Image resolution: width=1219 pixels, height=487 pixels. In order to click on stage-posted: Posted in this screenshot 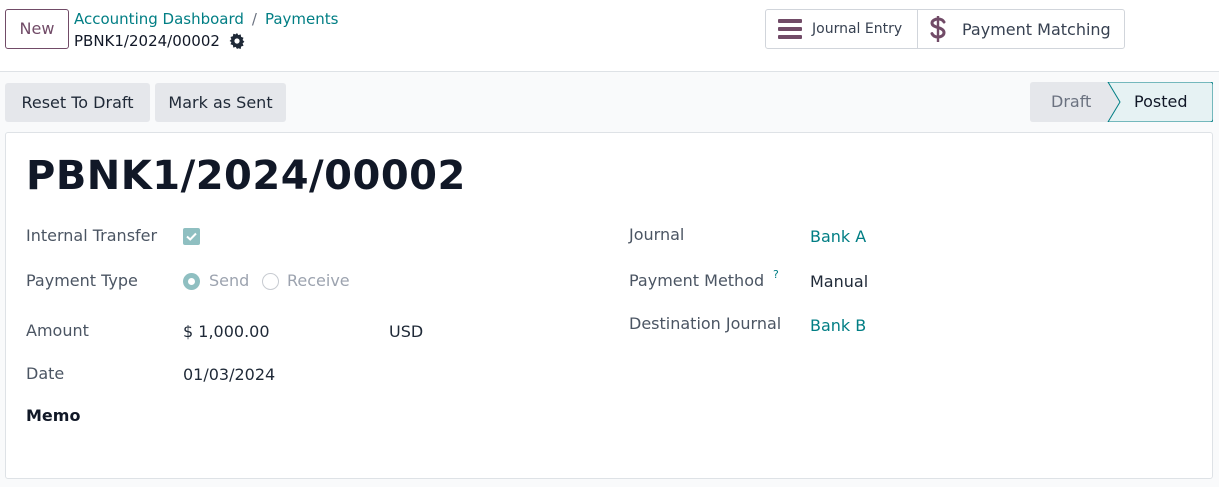, I will do `click(1160, 102)`.